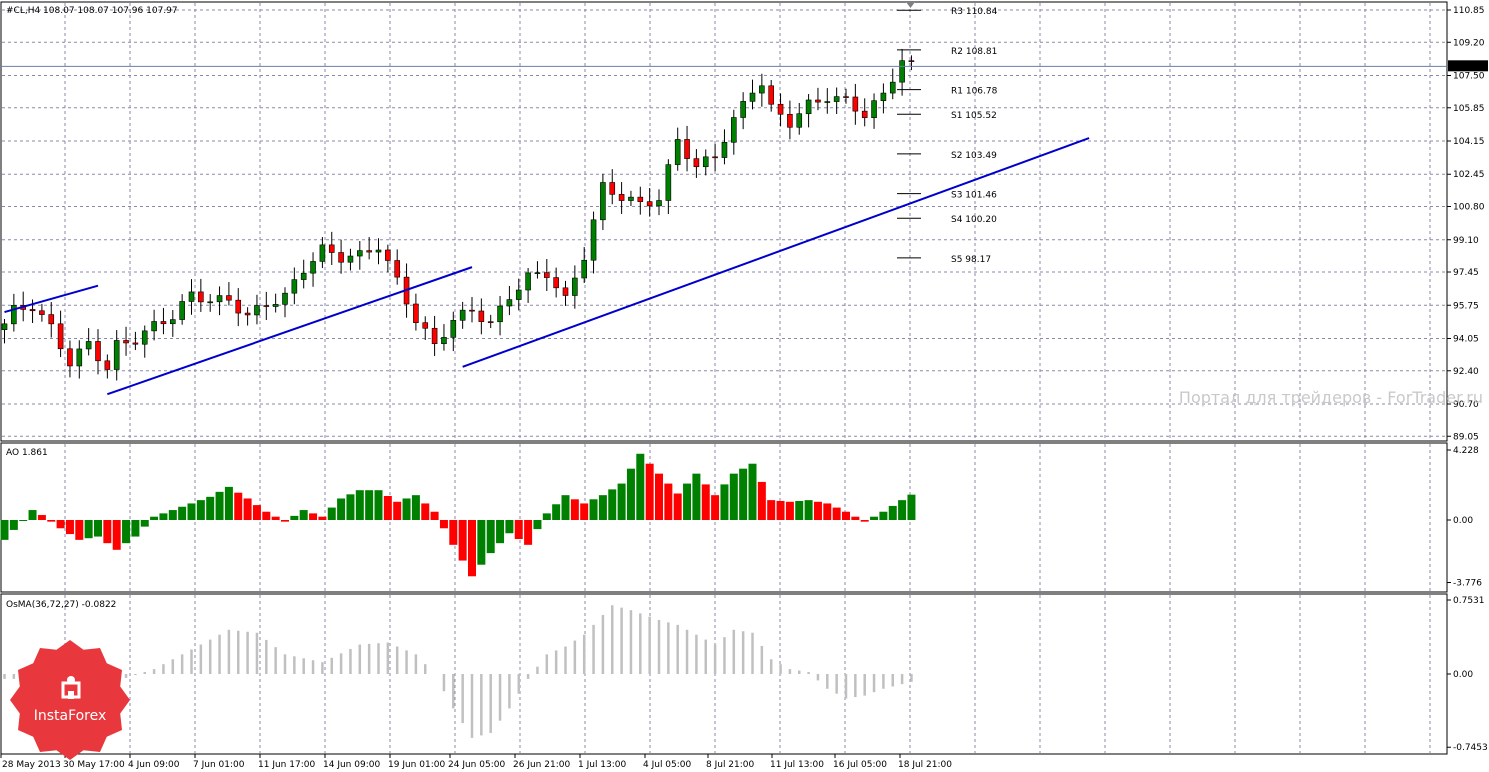 This screenshot has width=1489, height=772. Describe the element at coordinates (1469, 109) in the screenshot. I see `price-tick-label: 105.85` at that location.